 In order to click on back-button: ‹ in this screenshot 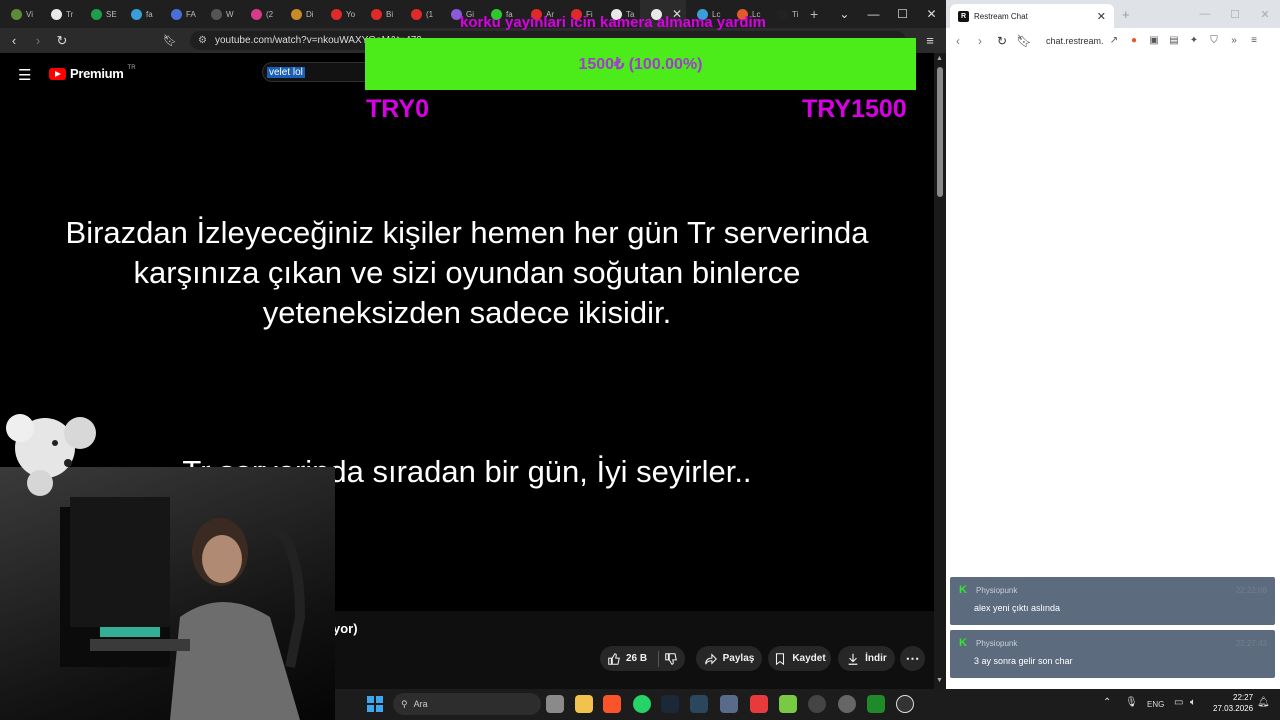, I will do `click(14, 40)`.